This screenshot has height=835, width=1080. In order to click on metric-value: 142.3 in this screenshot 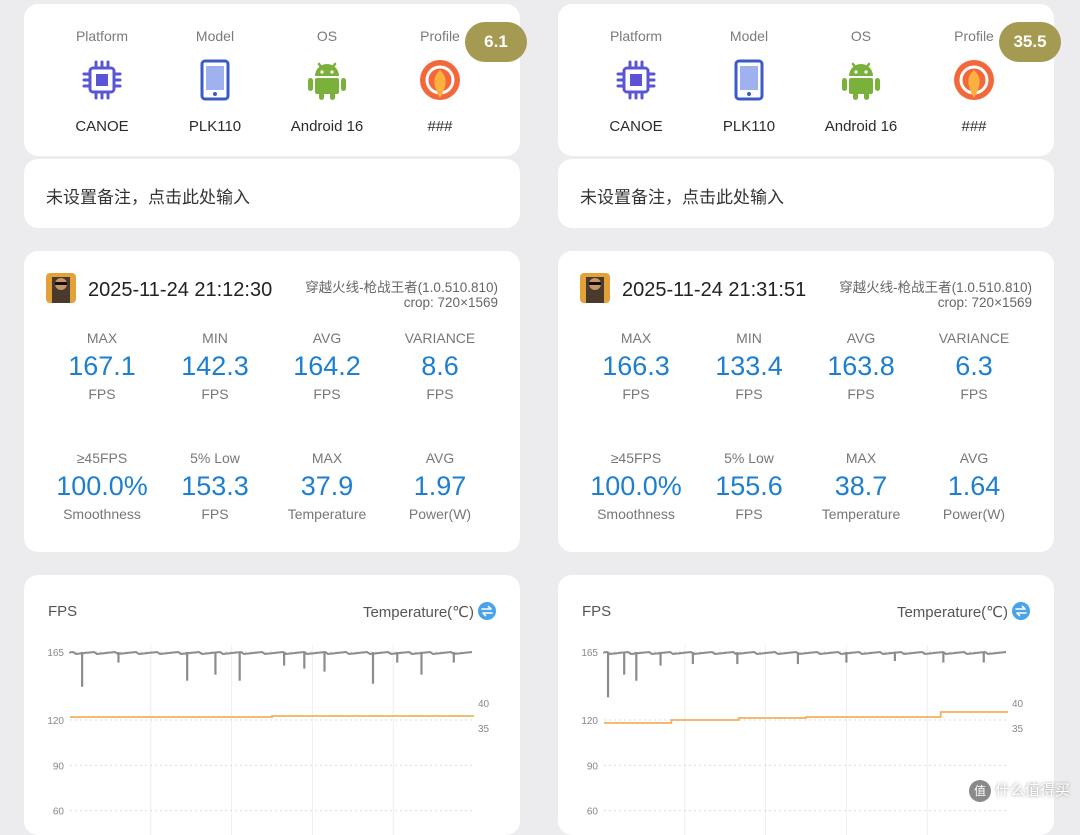, I will do `click(215, 366)`.